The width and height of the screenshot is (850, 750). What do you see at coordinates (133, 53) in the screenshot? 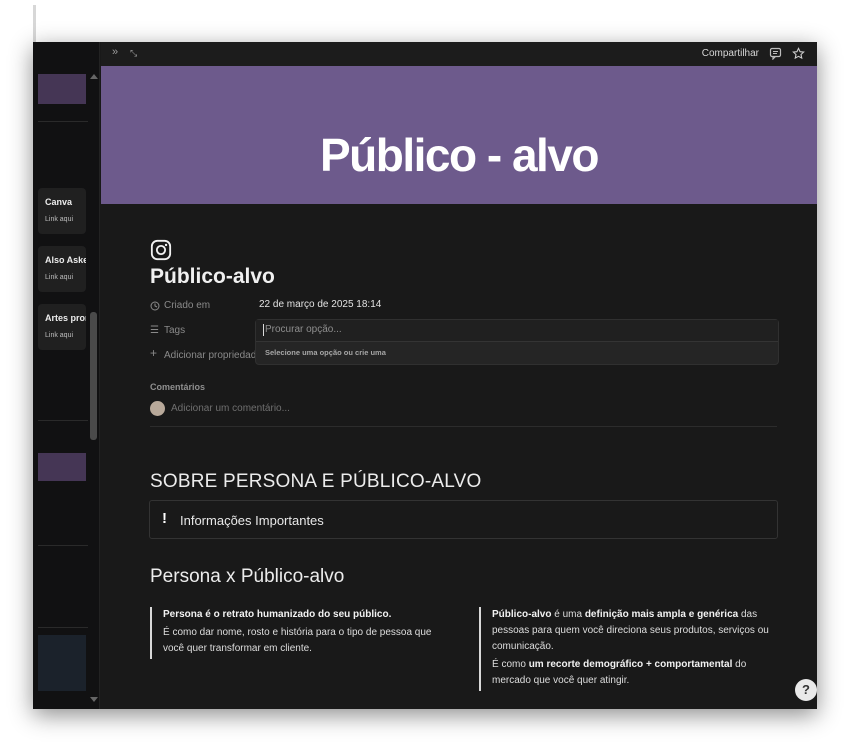
I see `expand-diagonal-icon: ⤡` at bounding box center [133, 53].